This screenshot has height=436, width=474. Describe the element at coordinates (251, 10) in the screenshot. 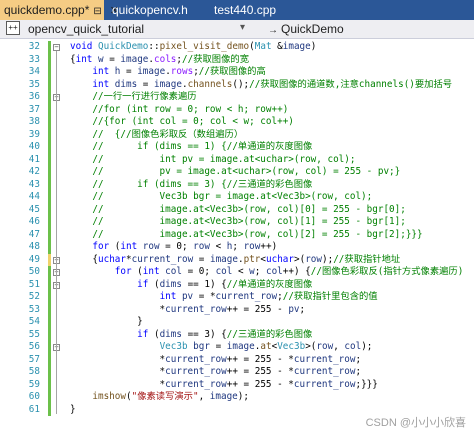

I see `tab-test440-cpp: test440.cpp` at that location.